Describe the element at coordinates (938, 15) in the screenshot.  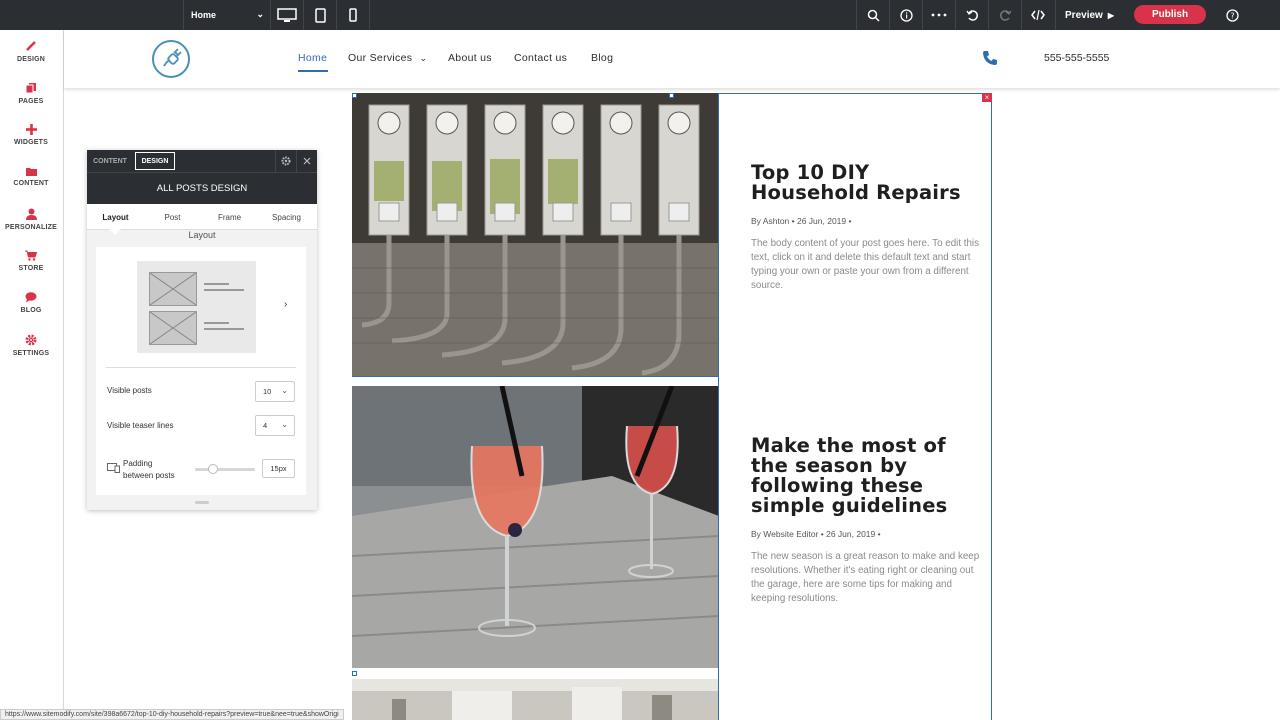
I see `more-icon` at that location.